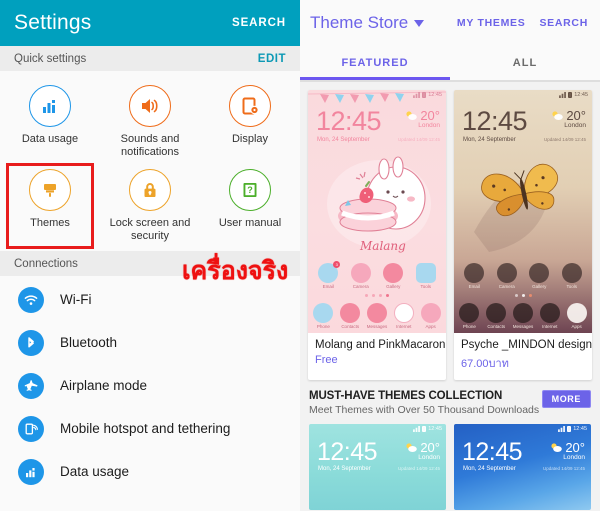  Describe the element at coordinates (491, 23) in the screenshot. I see `my-themes-button: MY THEMES` at that location.